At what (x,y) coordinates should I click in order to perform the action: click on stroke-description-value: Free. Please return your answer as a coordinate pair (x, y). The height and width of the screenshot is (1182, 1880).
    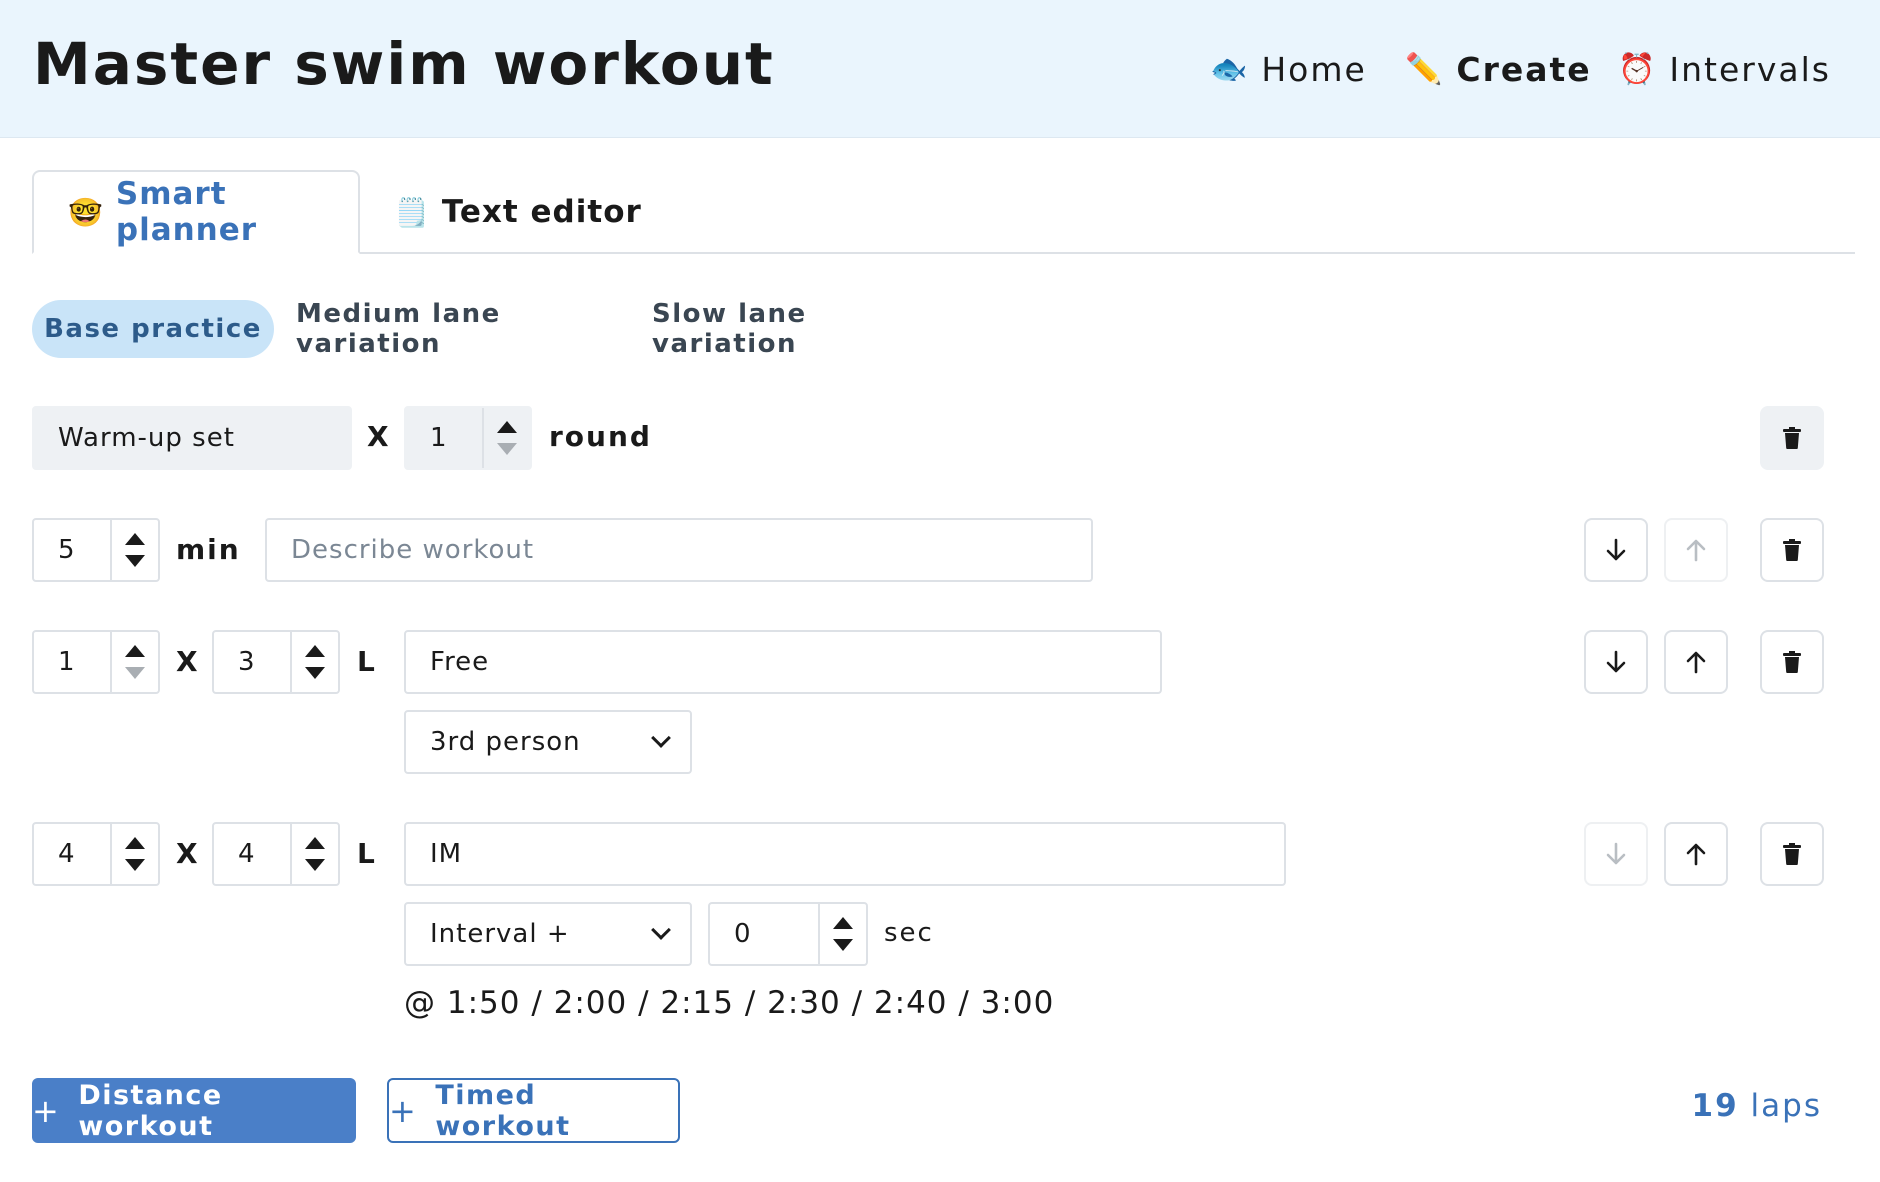
    Looking at the image, I should click on (460, 662).